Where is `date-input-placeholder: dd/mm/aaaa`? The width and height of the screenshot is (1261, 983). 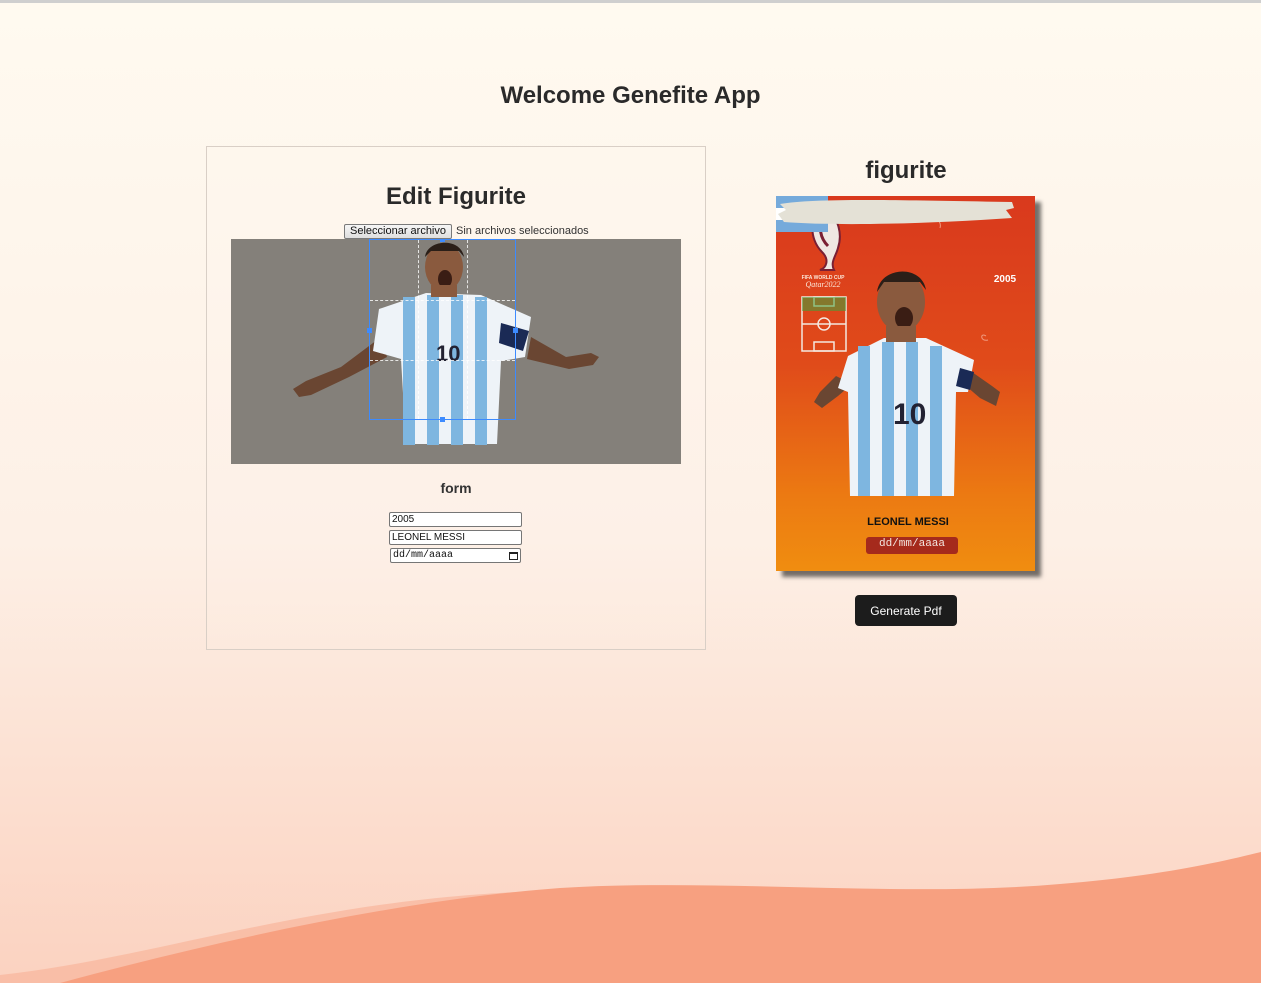 date-input-placeholder: dd/mm/aaaa is located at coordinates (423, 555).